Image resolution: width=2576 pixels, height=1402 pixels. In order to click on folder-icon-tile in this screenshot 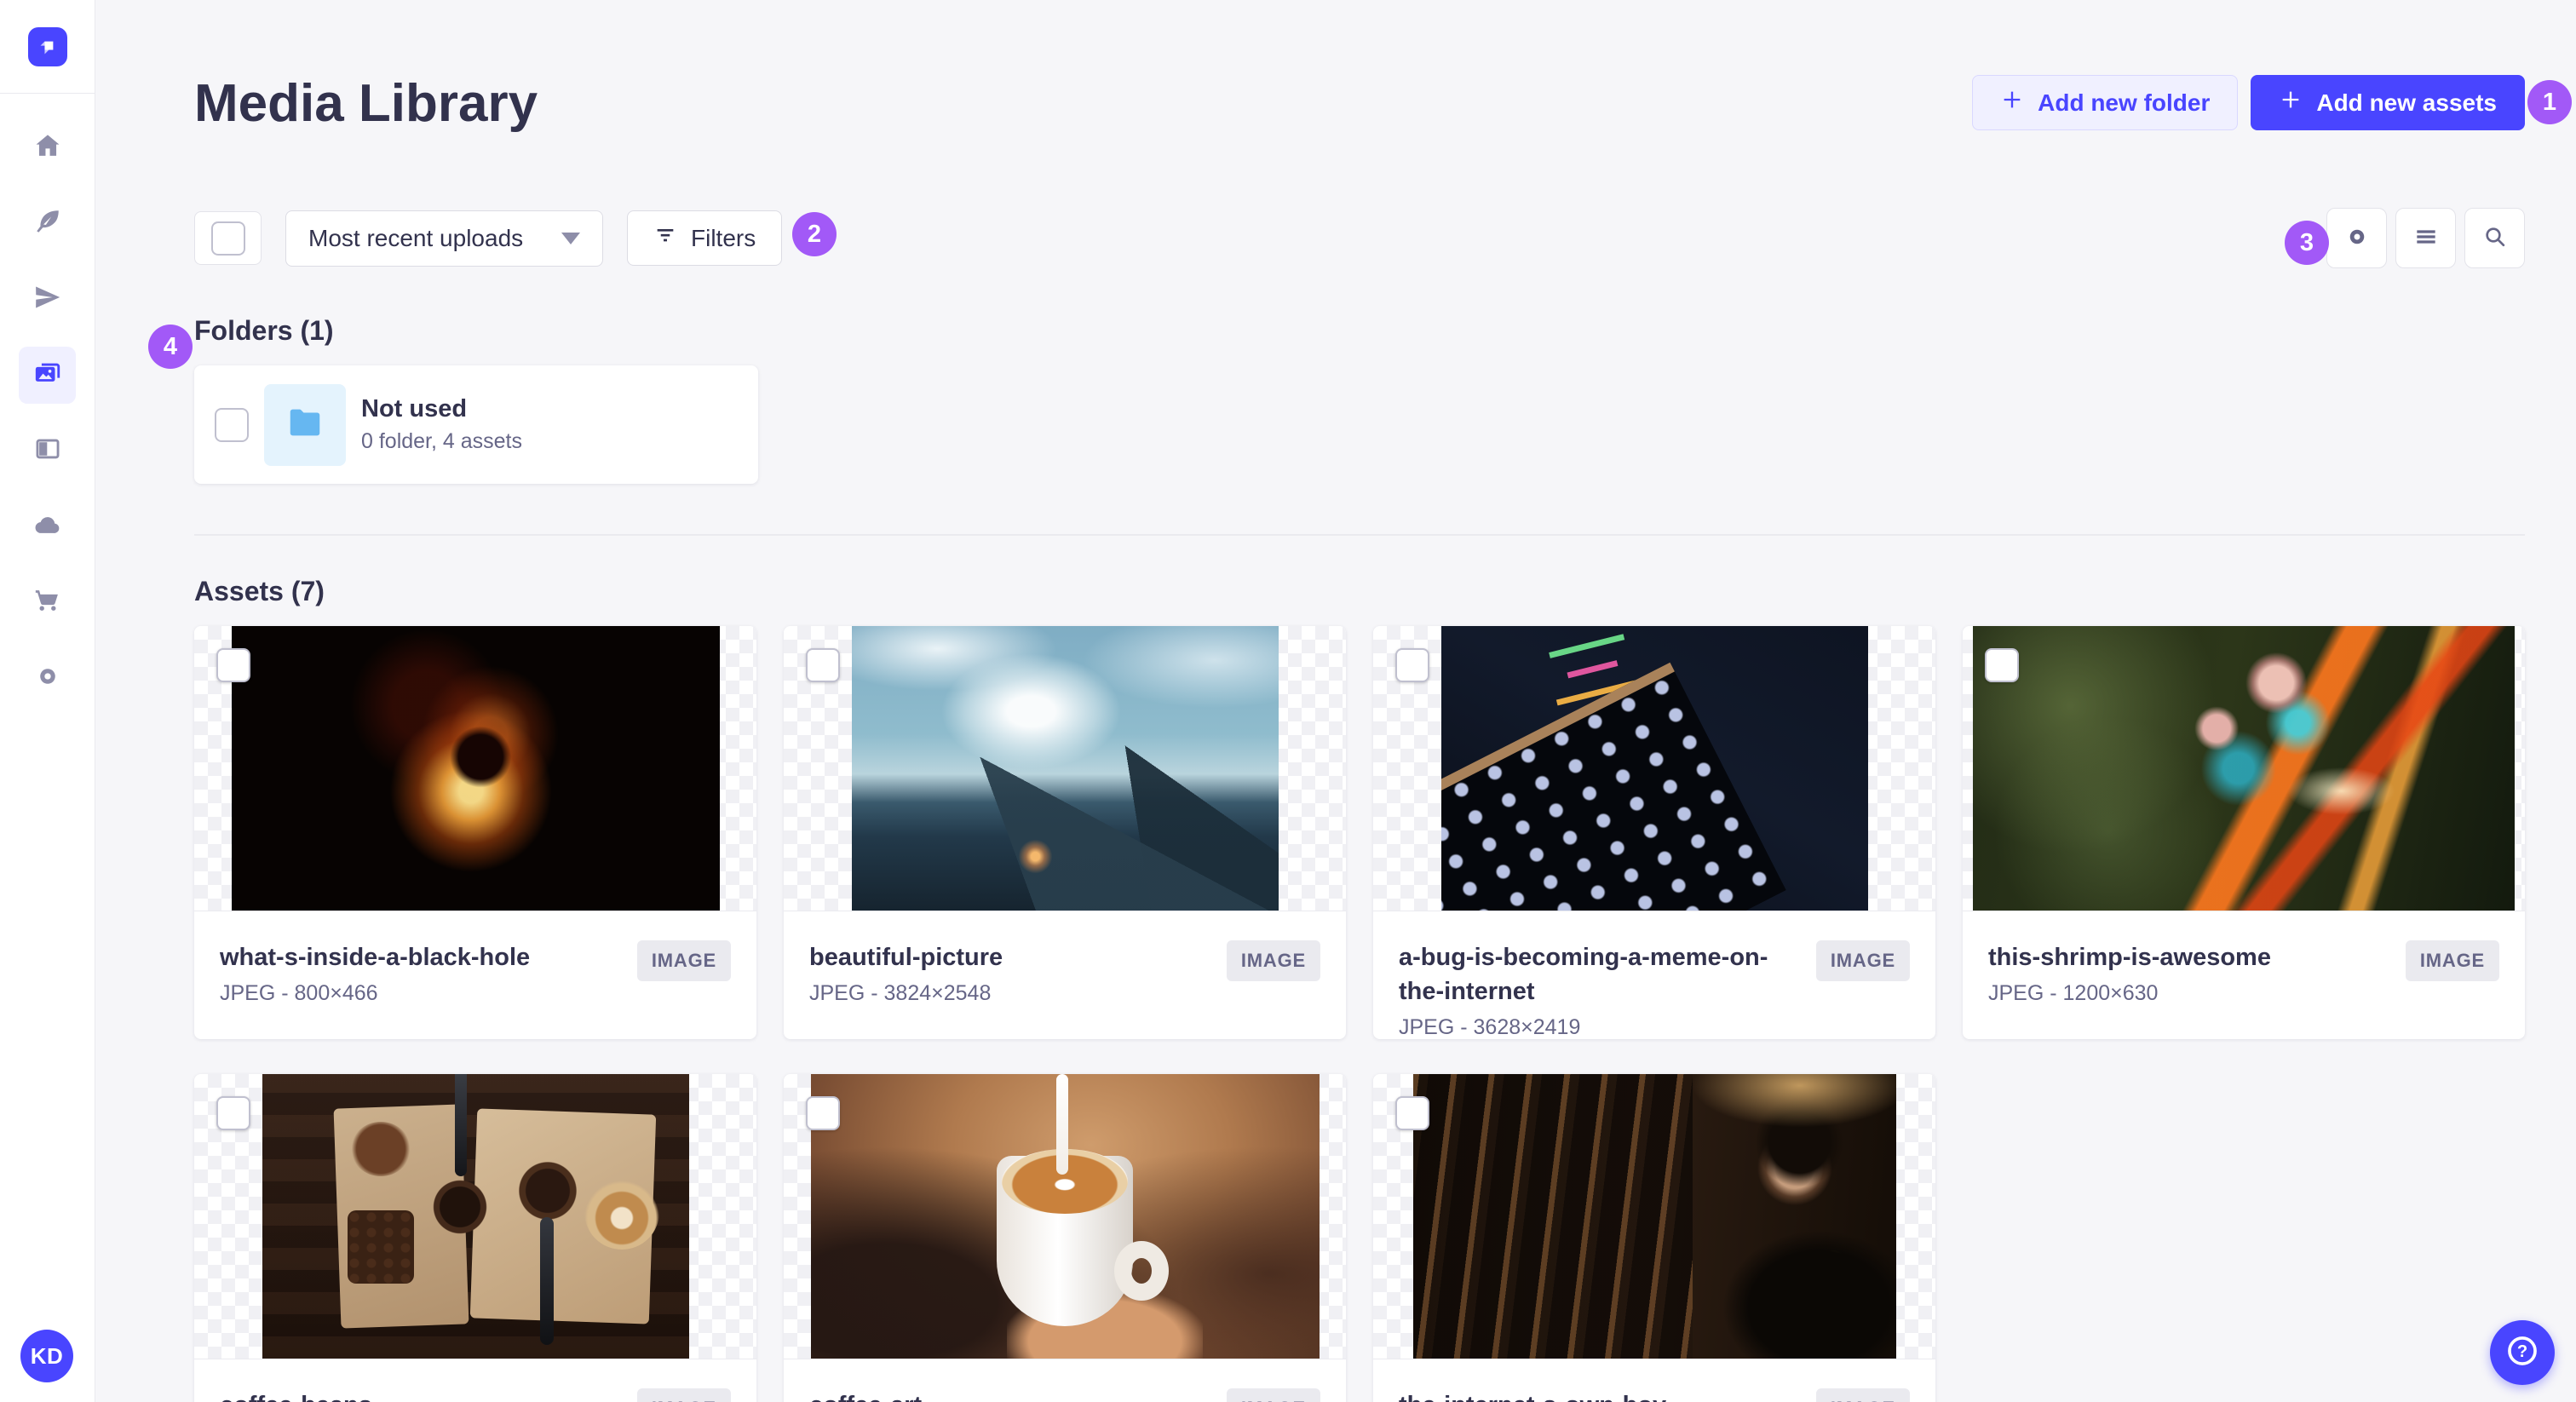, I will do `click(305, 424)`.